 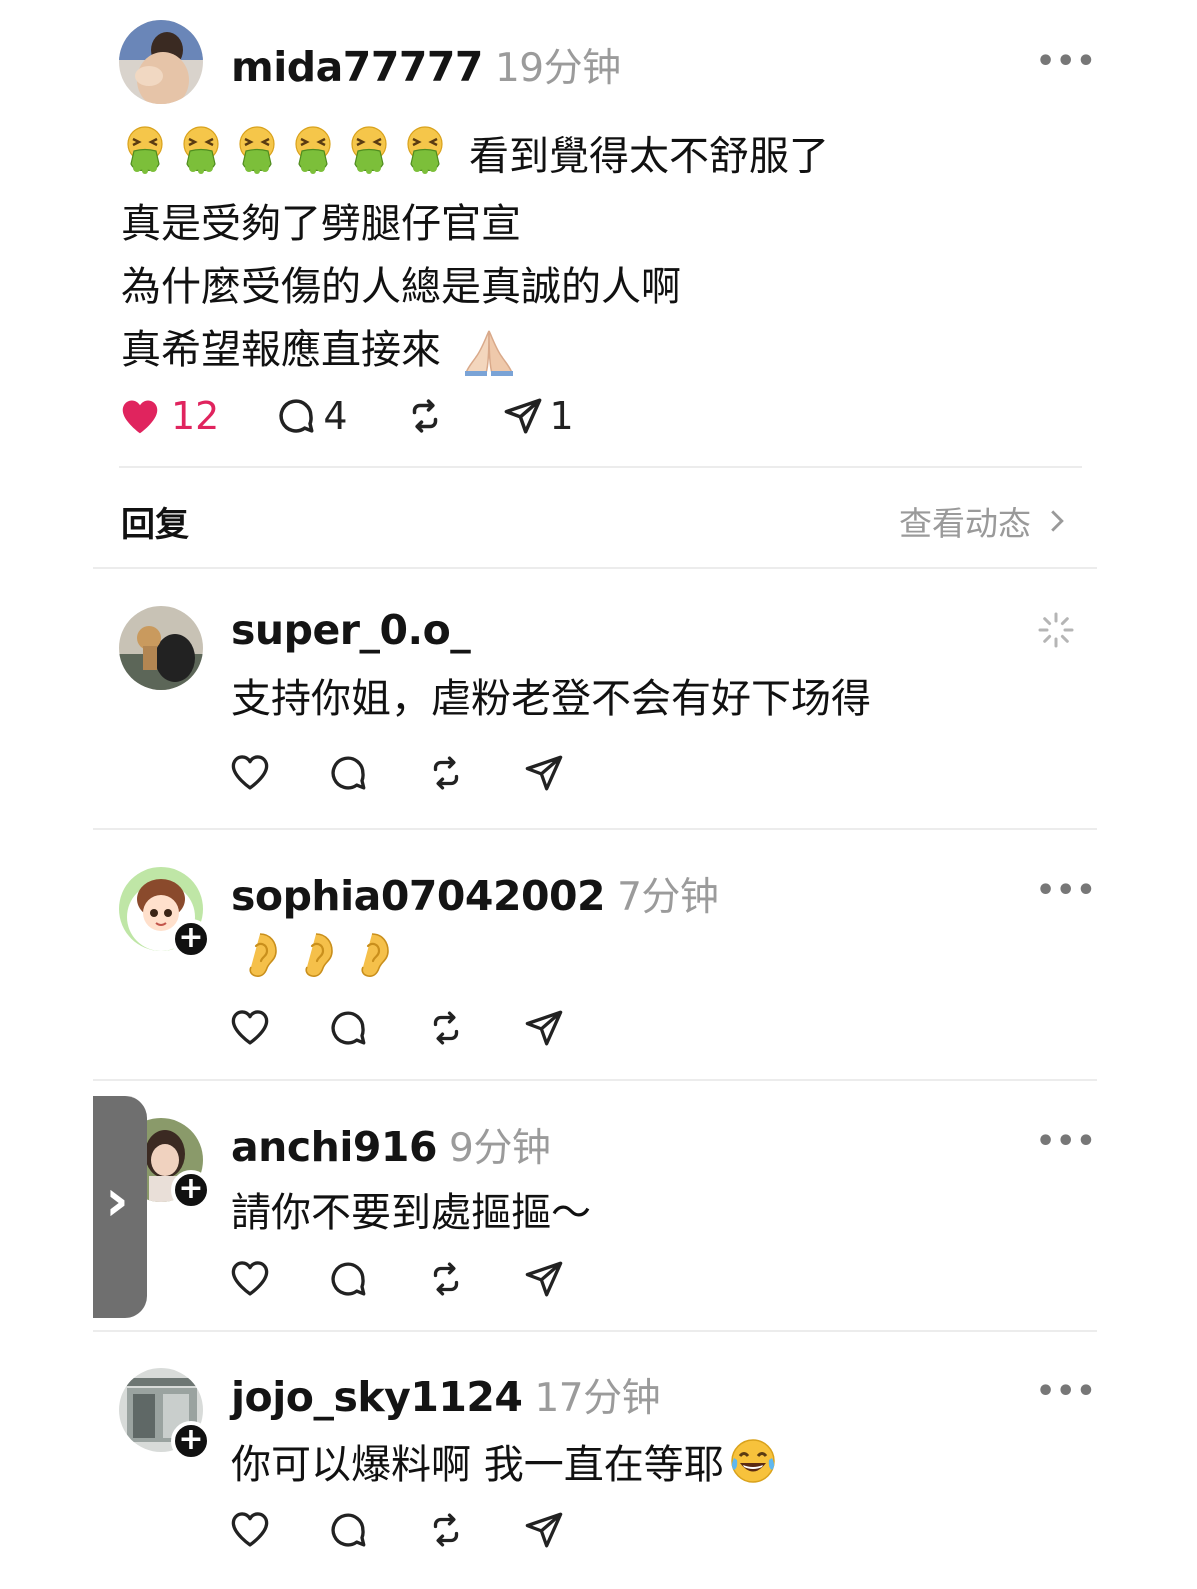 I want to click on chevron-right-icon, so click(x=1057, y=521).